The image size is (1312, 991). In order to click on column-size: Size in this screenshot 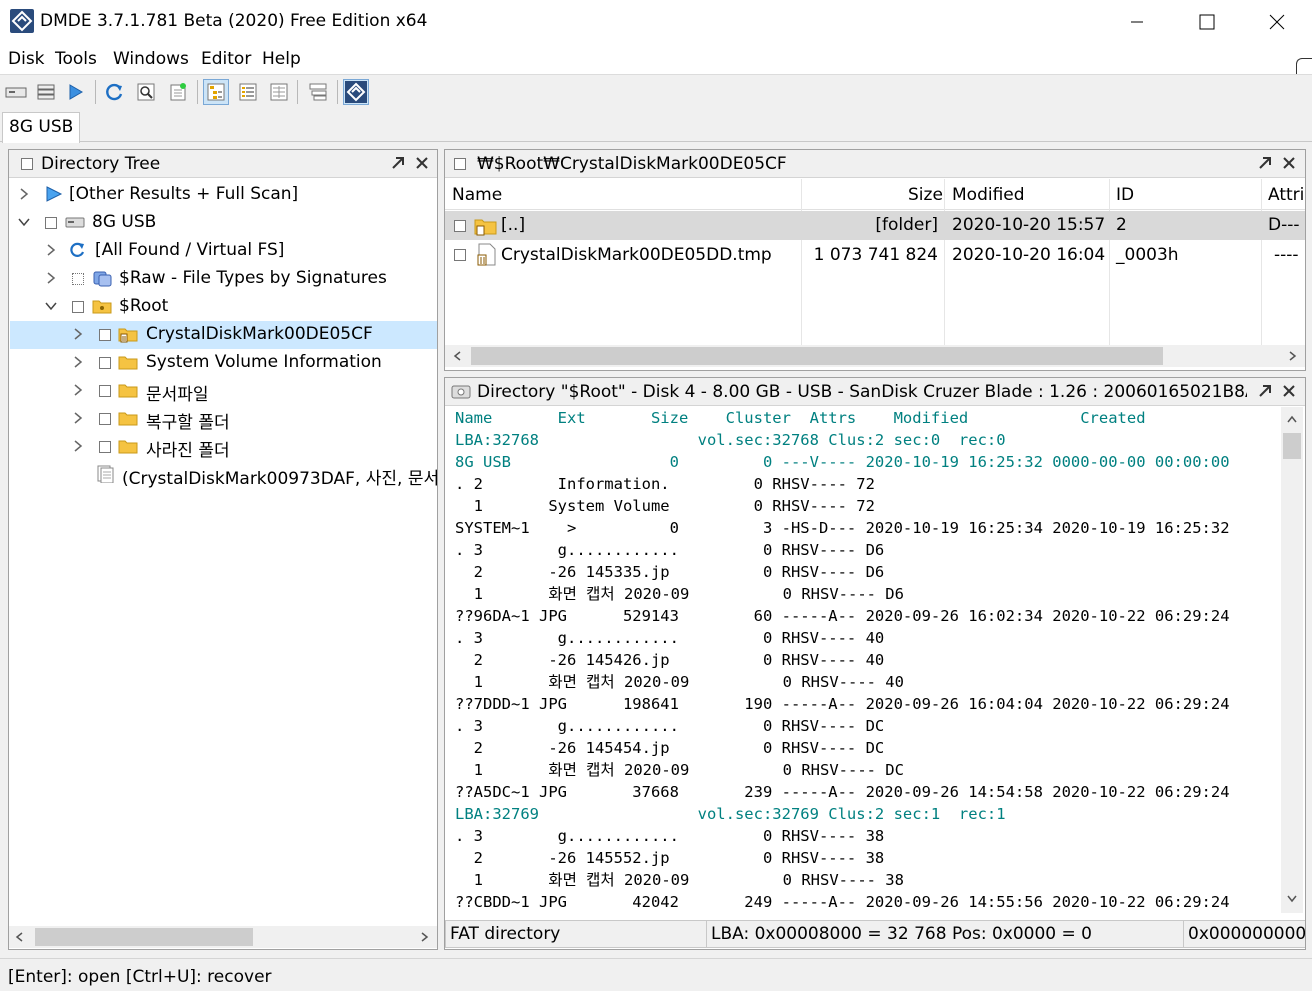, I will do `click(925, 195)`.